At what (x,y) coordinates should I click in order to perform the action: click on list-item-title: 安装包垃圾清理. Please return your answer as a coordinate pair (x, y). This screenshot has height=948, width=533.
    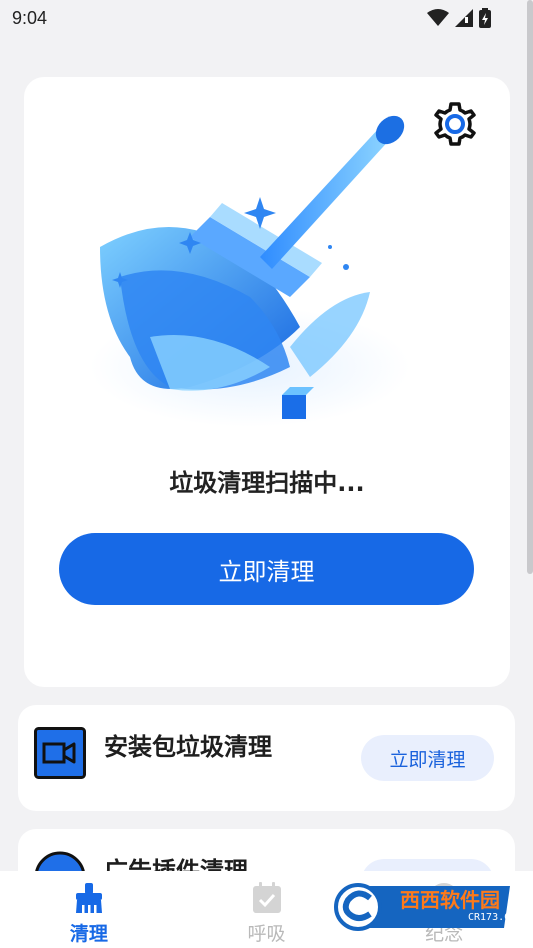
    Looking at the image, I should click on (188, 747).